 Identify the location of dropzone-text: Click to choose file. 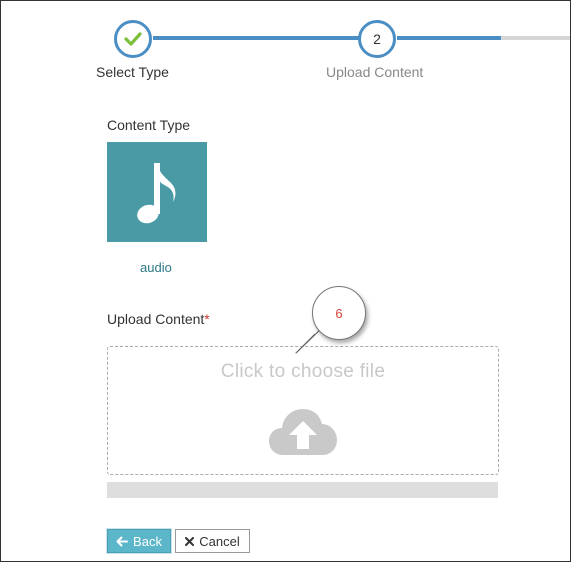
(303, 371).